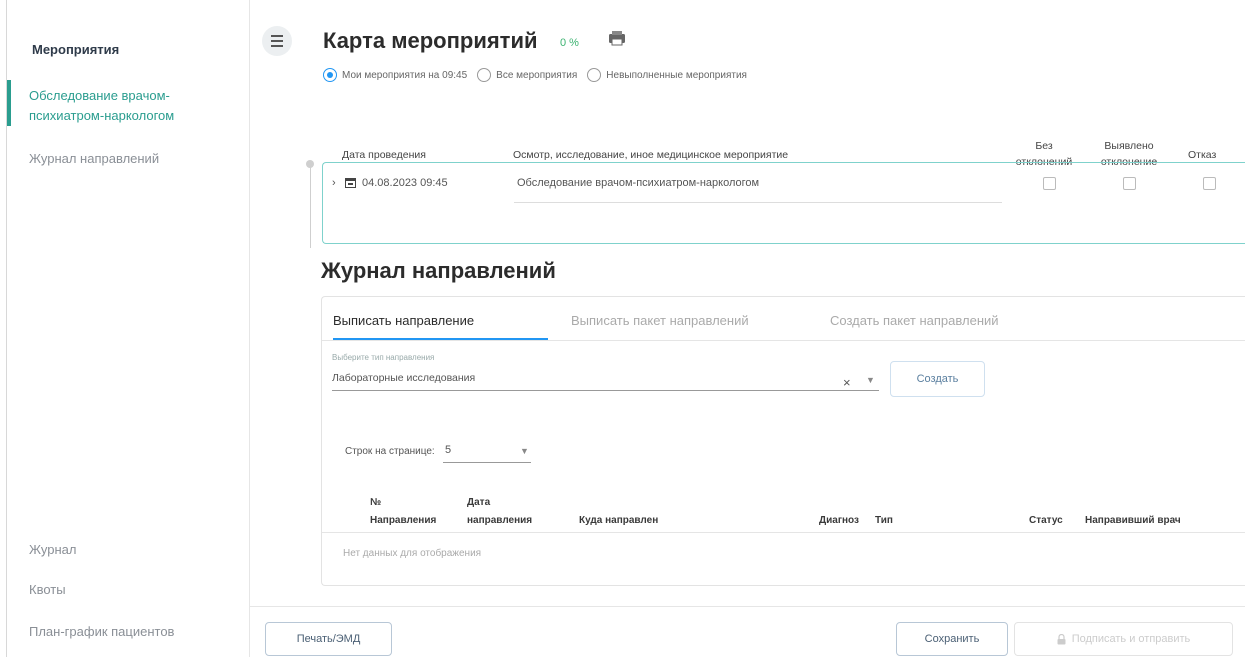 The height and width of the screenshot is (657, 1245). I want to click on col-referral-date: Дата направления, so click(499, 512).